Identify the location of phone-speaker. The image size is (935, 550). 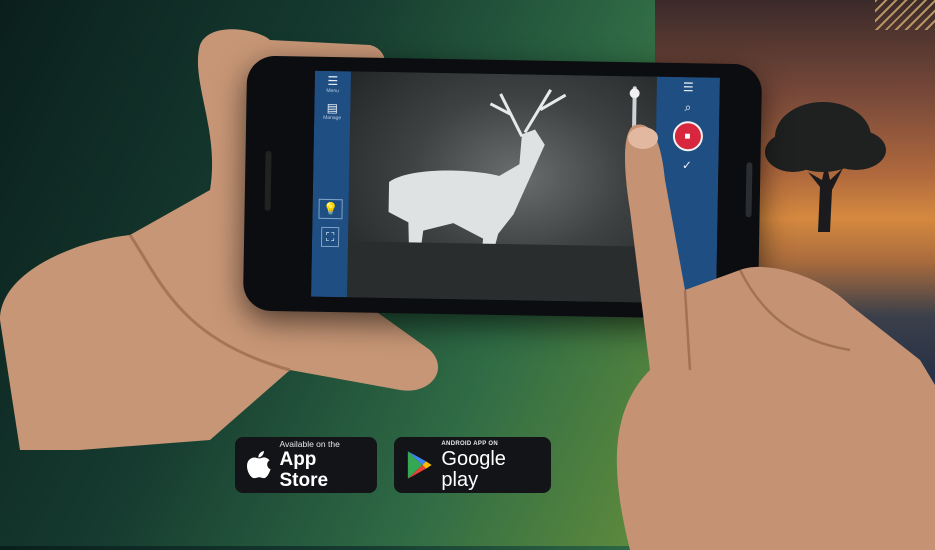
(268, 180).